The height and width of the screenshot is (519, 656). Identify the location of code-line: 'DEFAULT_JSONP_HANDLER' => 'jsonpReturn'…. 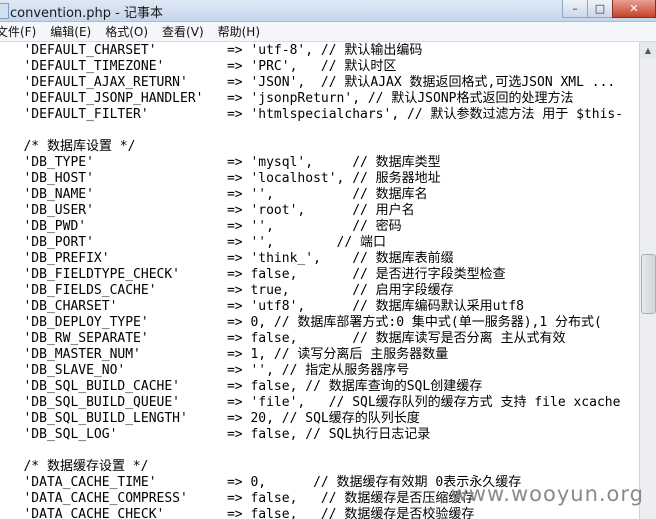
(287, 98).